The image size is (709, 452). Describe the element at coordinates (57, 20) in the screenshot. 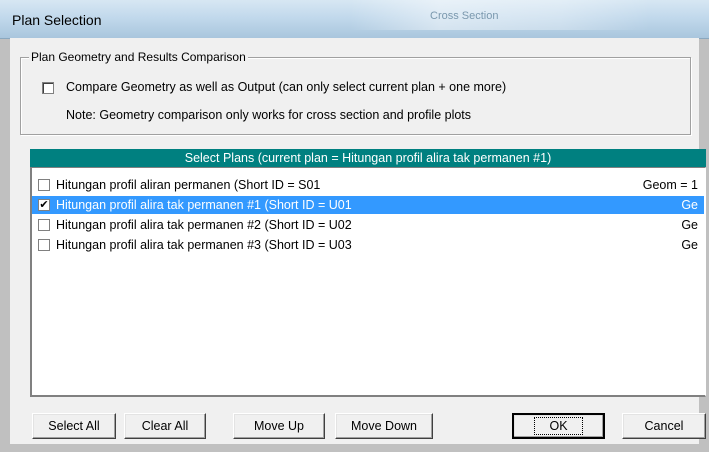

I see `window-title: Plan Selection` at that location.